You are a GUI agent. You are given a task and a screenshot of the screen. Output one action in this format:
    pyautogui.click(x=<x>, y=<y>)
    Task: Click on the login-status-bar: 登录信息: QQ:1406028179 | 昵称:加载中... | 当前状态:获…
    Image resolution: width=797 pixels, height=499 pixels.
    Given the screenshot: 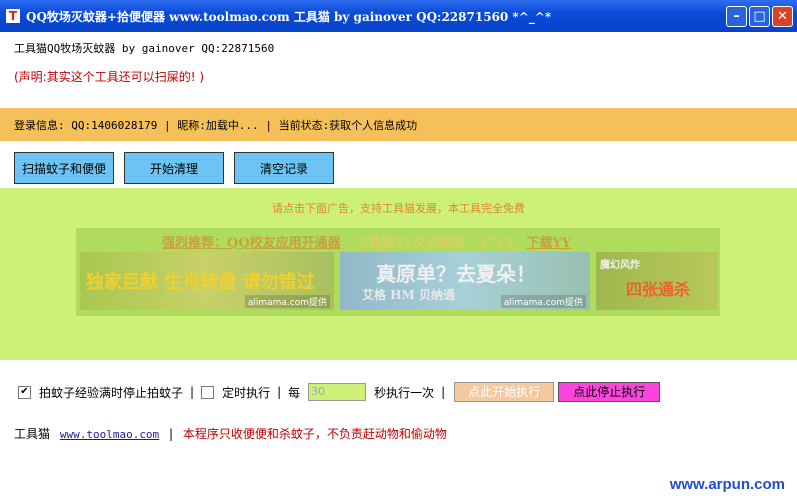 What is the action you would take?
    pyautogui.click(x=398, y=124)
    